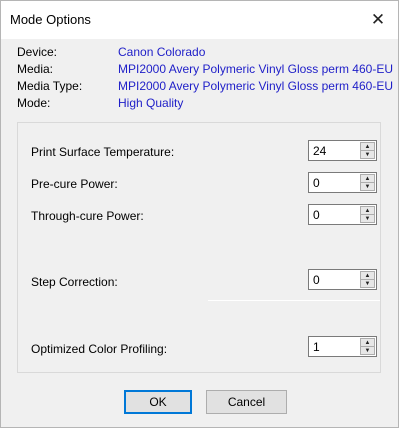 This screenshot has width=400, height=429. Describe the element at coordinates (50, 19) in the screenshot. I see `dialog-title: Mode Options` at that location.